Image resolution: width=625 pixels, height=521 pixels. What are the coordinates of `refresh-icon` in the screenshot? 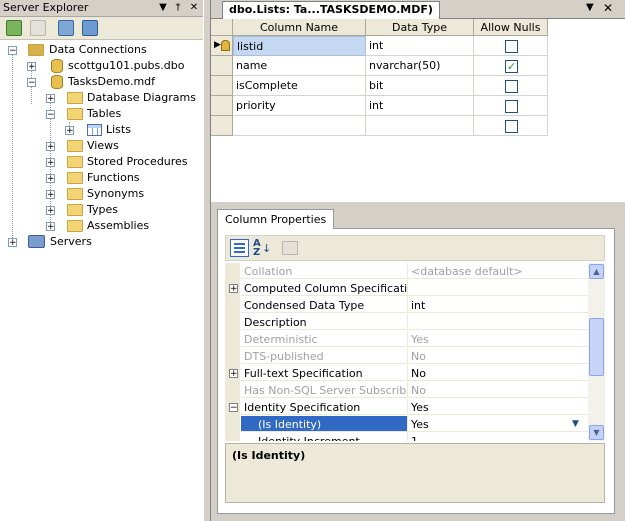 It's located at (14, 28).